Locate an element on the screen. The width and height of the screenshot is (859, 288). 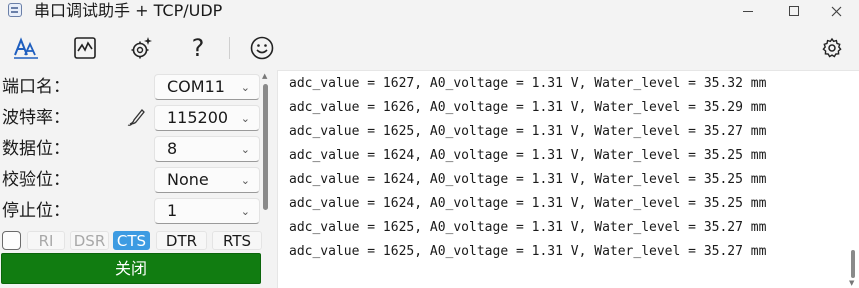
close-window-button is located at coordinates (836, 11).